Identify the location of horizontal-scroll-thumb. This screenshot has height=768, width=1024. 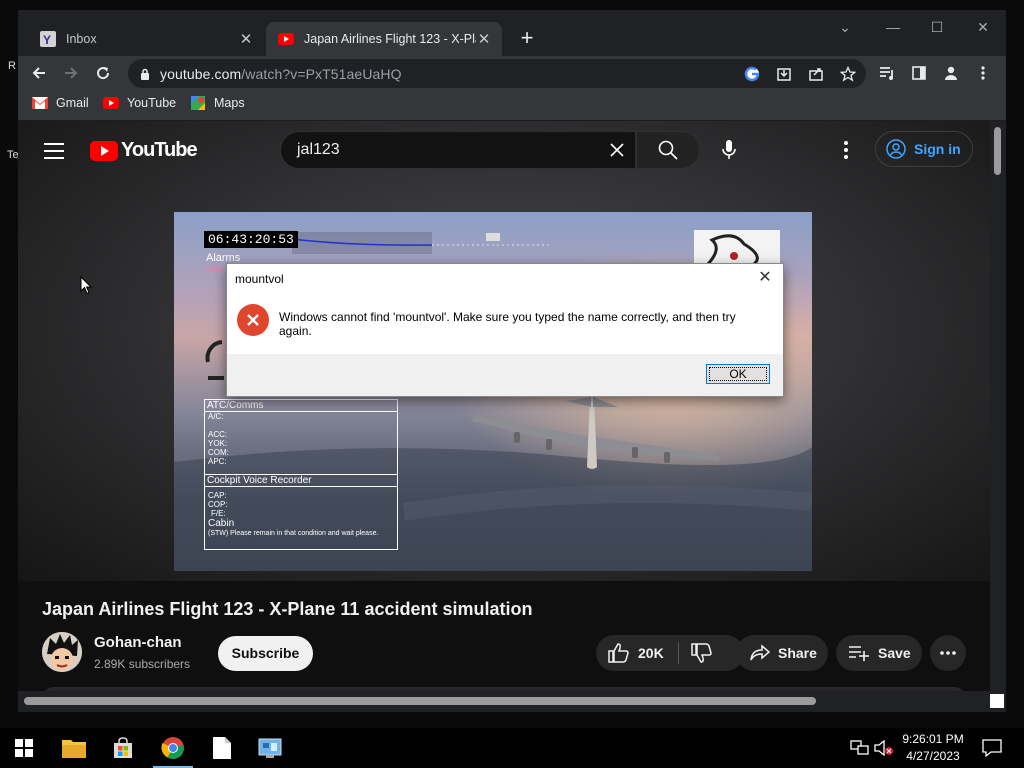
(420, 701).